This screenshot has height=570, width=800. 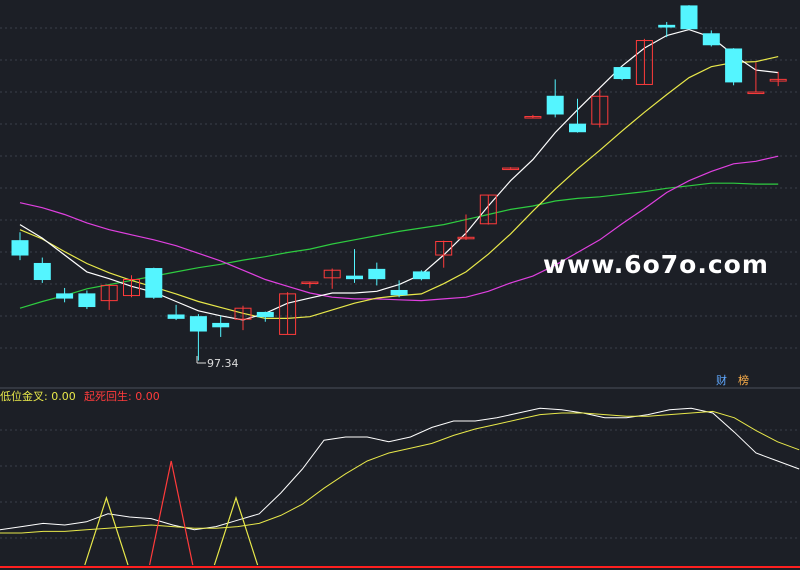 What do you see at coordinates (223, 363) in the screenshot?
I see `low-price-label: 97.34` at bounding box center [223, 363].